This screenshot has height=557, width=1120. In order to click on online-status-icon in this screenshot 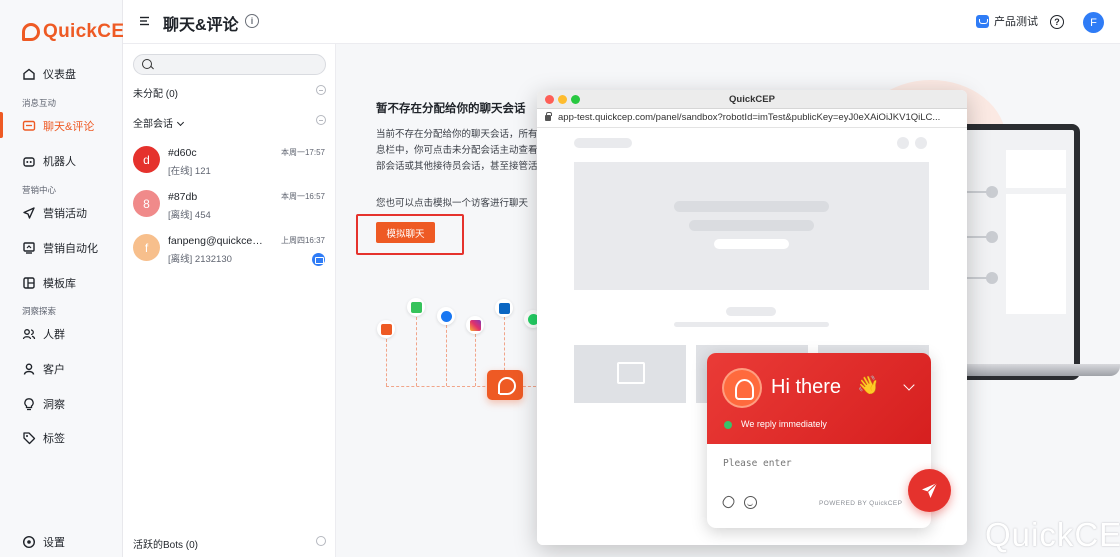, I will do `click(728, 425)`.